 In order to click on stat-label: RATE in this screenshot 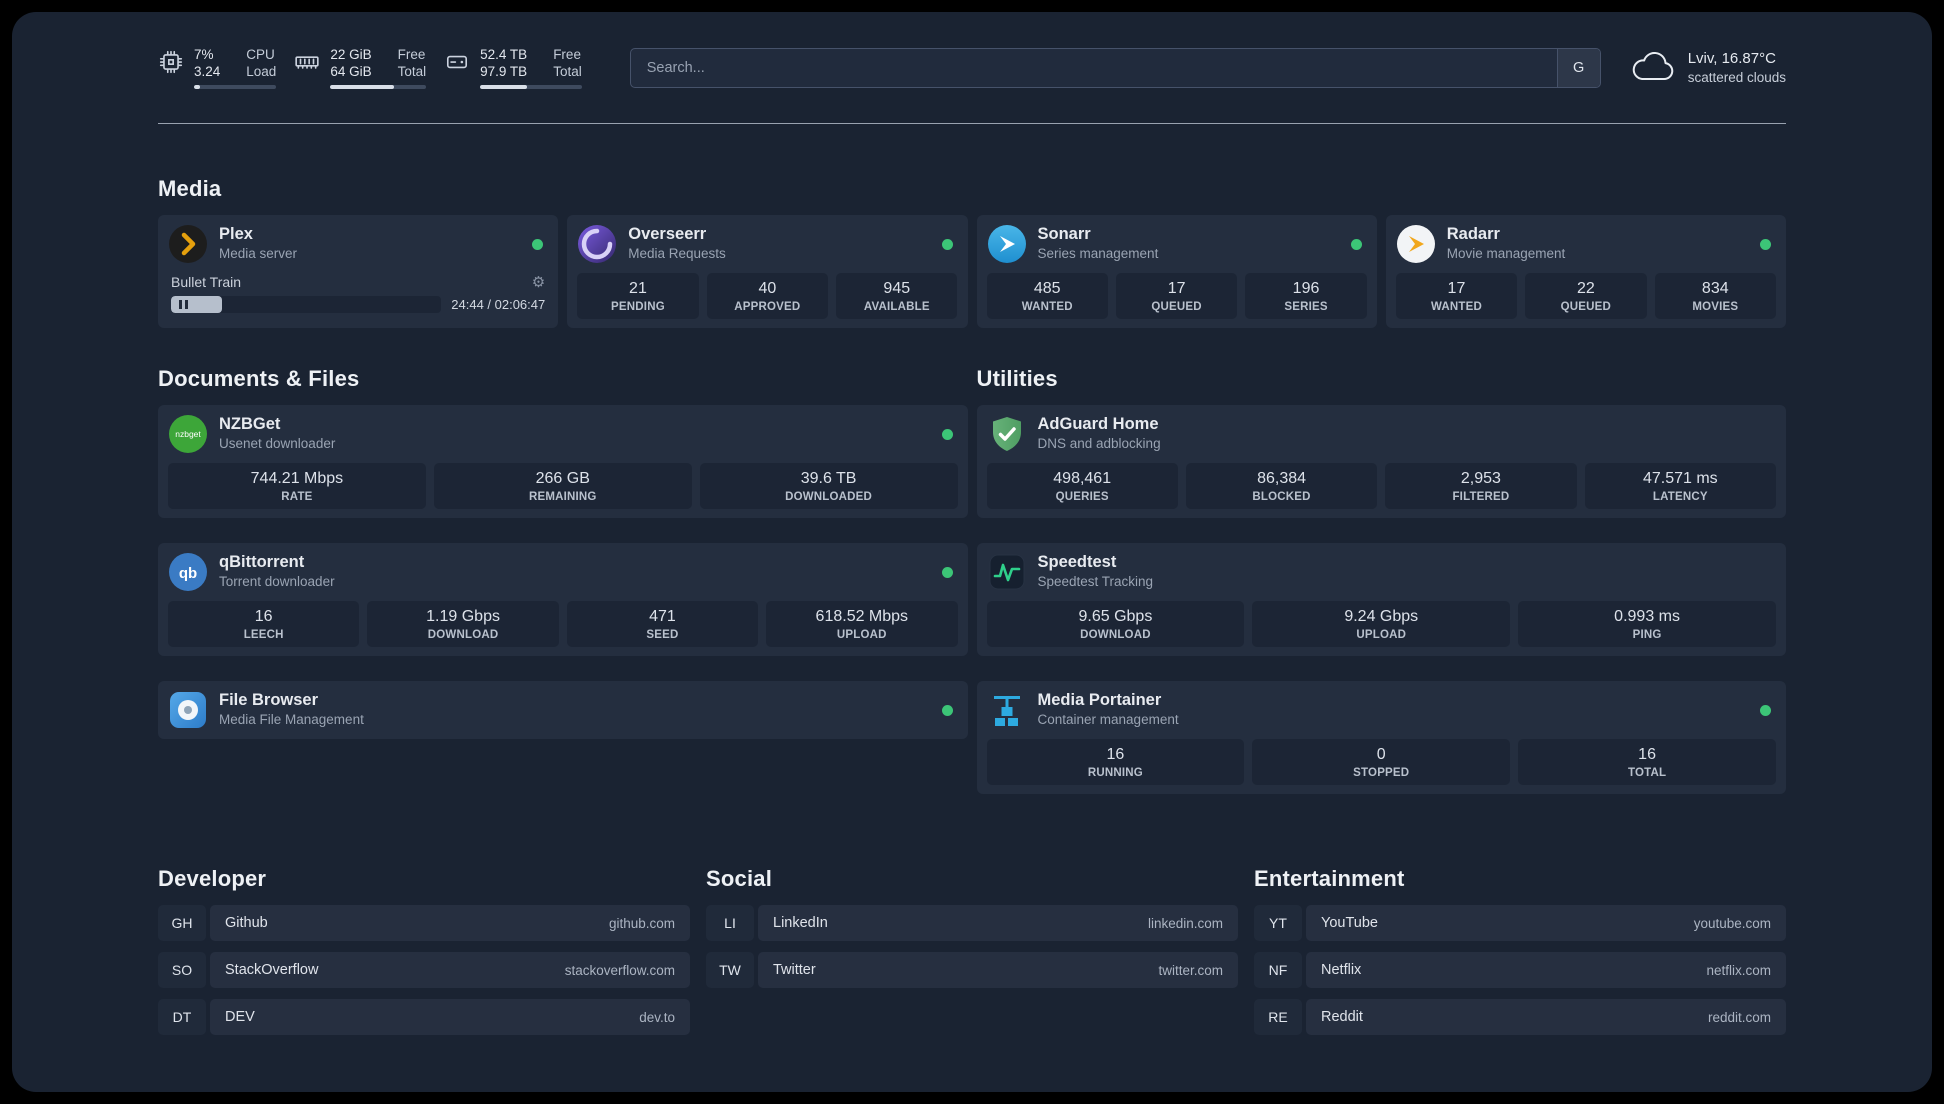, I will do `click(297, 497)`.